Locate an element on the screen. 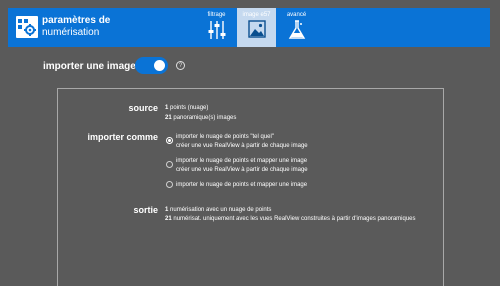 This screenshot has height=286, width=500. tab-filtrage: filtrage is located at coordinates (216, 27).